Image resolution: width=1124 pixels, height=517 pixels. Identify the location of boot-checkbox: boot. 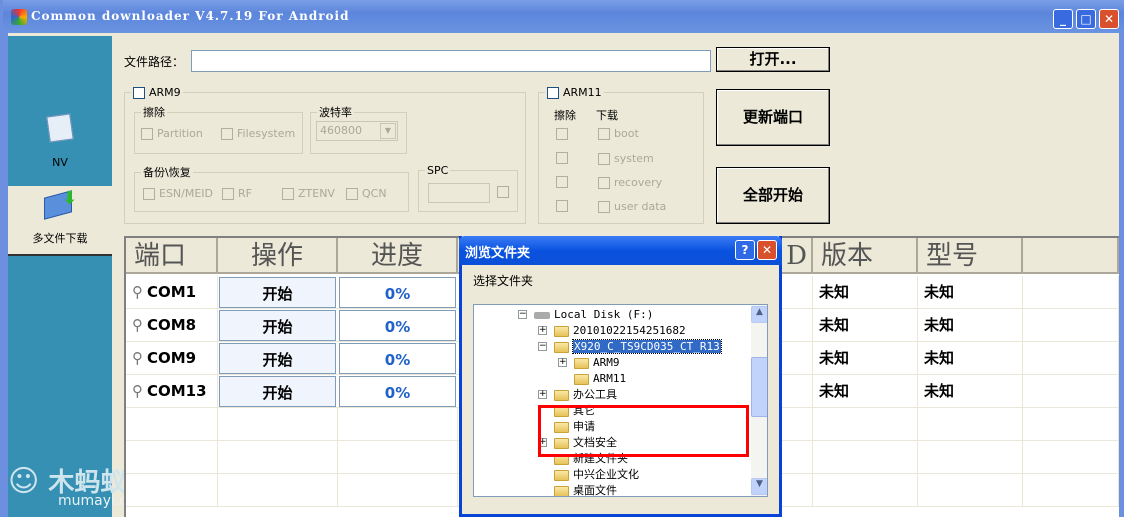
(618, 133).